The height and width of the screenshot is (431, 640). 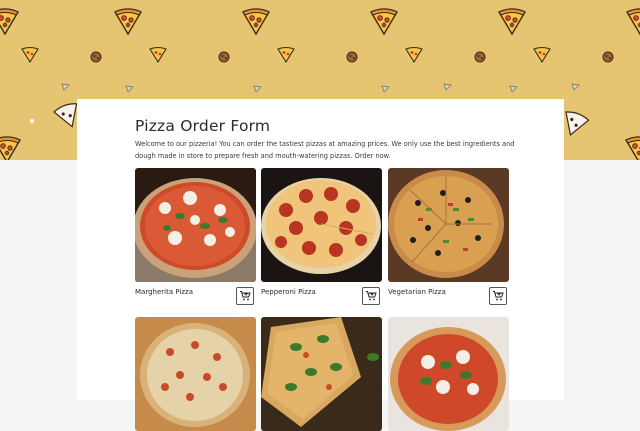 What do you see at coordinates (321, 225) in the screenshot?
I see `product-image-pepperoni` at bounding box center [321, 225].